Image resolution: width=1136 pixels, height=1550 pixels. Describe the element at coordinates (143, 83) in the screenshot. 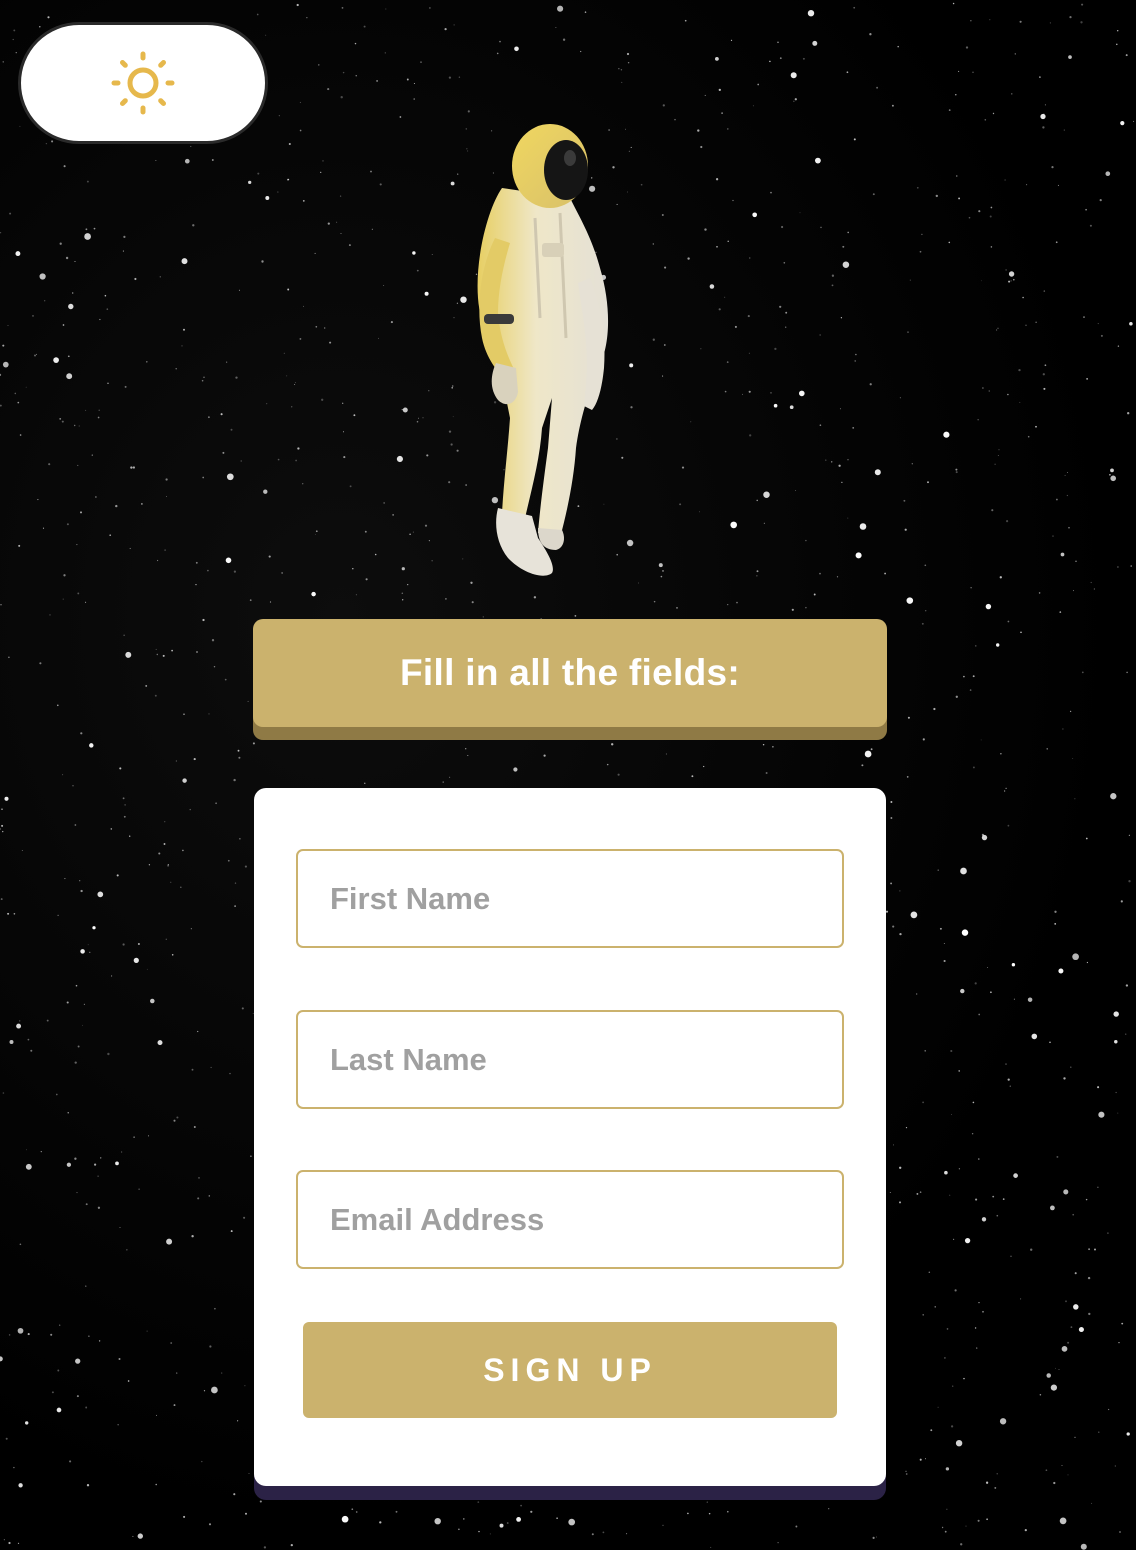

I see `theme-toggle-button` at that location.